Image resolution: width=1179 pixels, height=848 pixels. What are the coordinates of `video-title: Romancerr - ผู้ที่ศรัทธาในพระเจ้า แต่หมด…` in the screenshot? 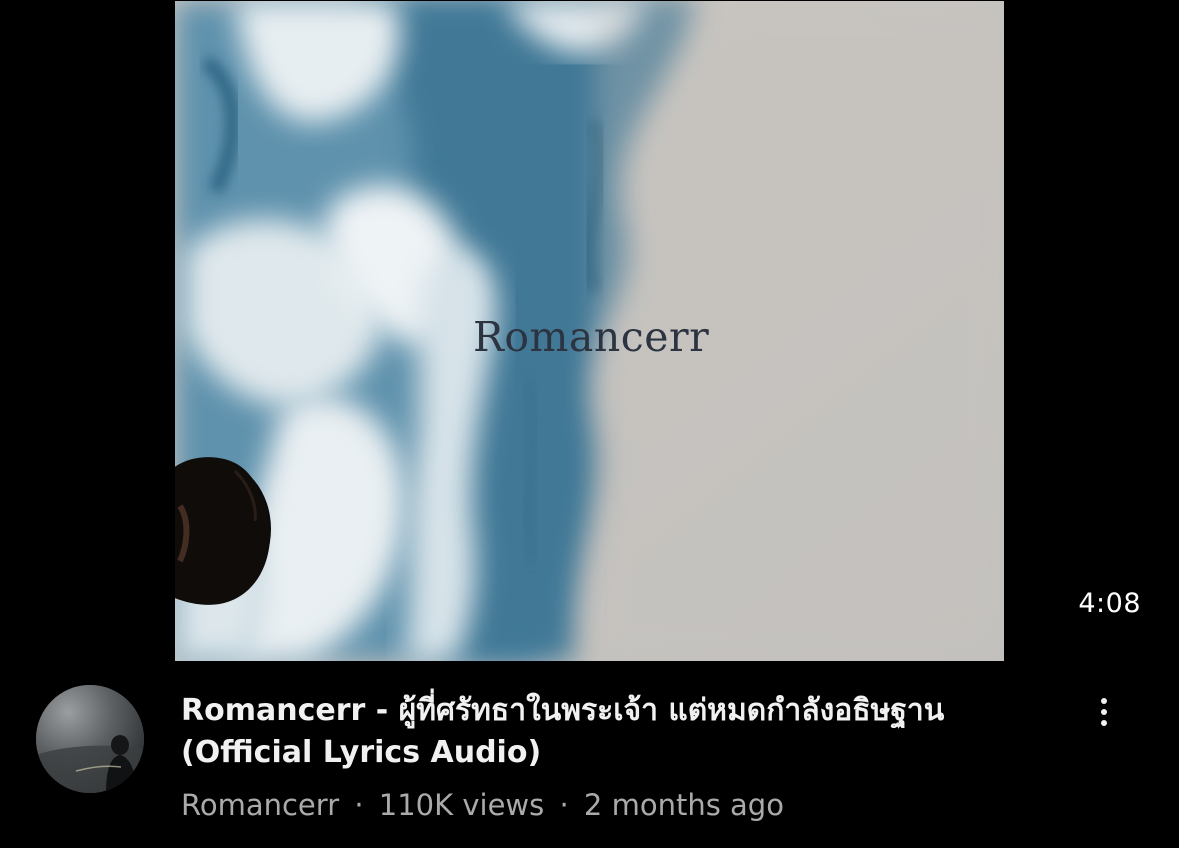 It's located at (621, 732).